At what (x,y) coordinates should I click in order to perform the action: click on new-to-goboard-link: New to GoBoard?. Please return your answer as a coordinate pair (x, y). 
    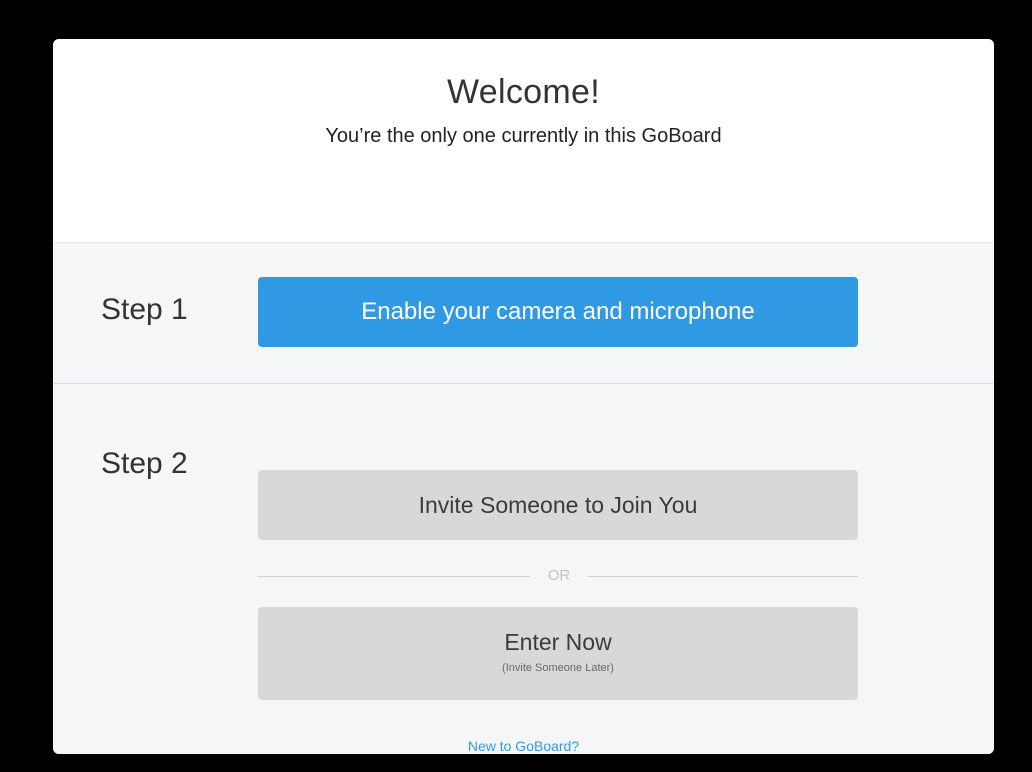
    Looking at the image, I should click on (523, 746).